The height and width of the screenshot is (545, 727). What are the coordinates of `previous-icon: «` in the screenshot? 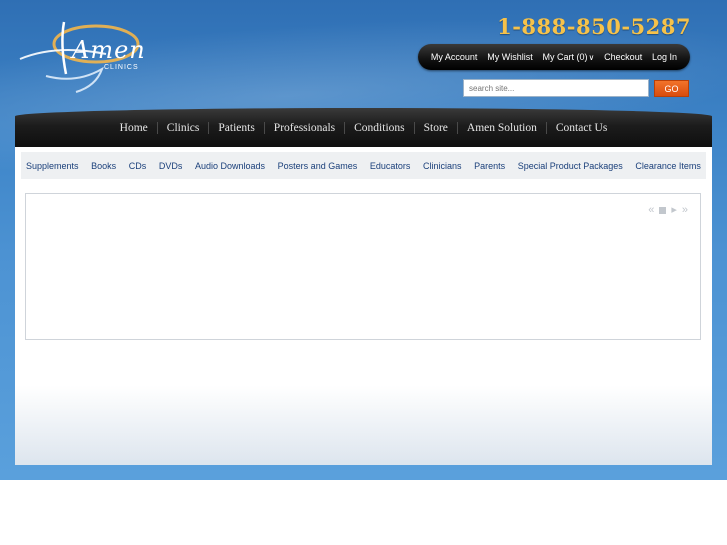 It's located at (651, 210).